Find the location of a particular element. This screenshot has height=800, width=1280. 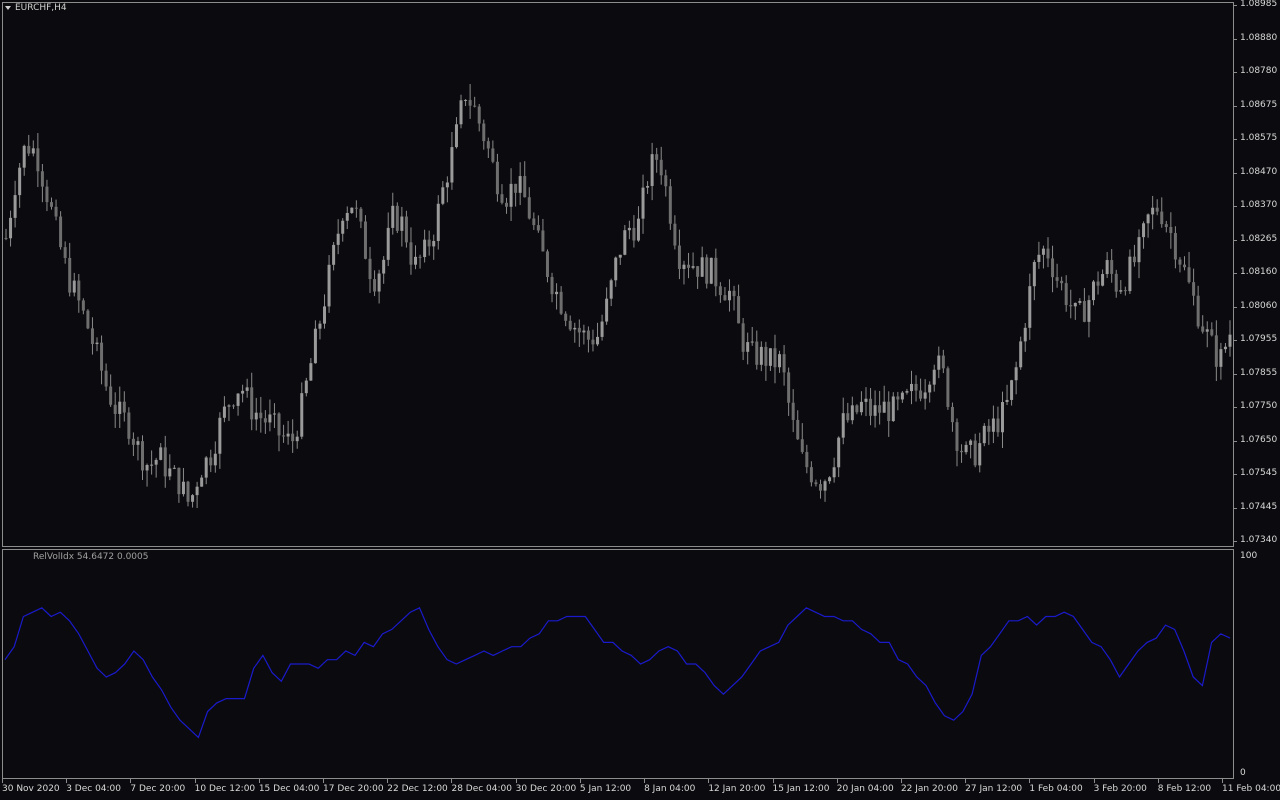

price-scale-label: 1.07340 is located at coordinates (1259, 540).